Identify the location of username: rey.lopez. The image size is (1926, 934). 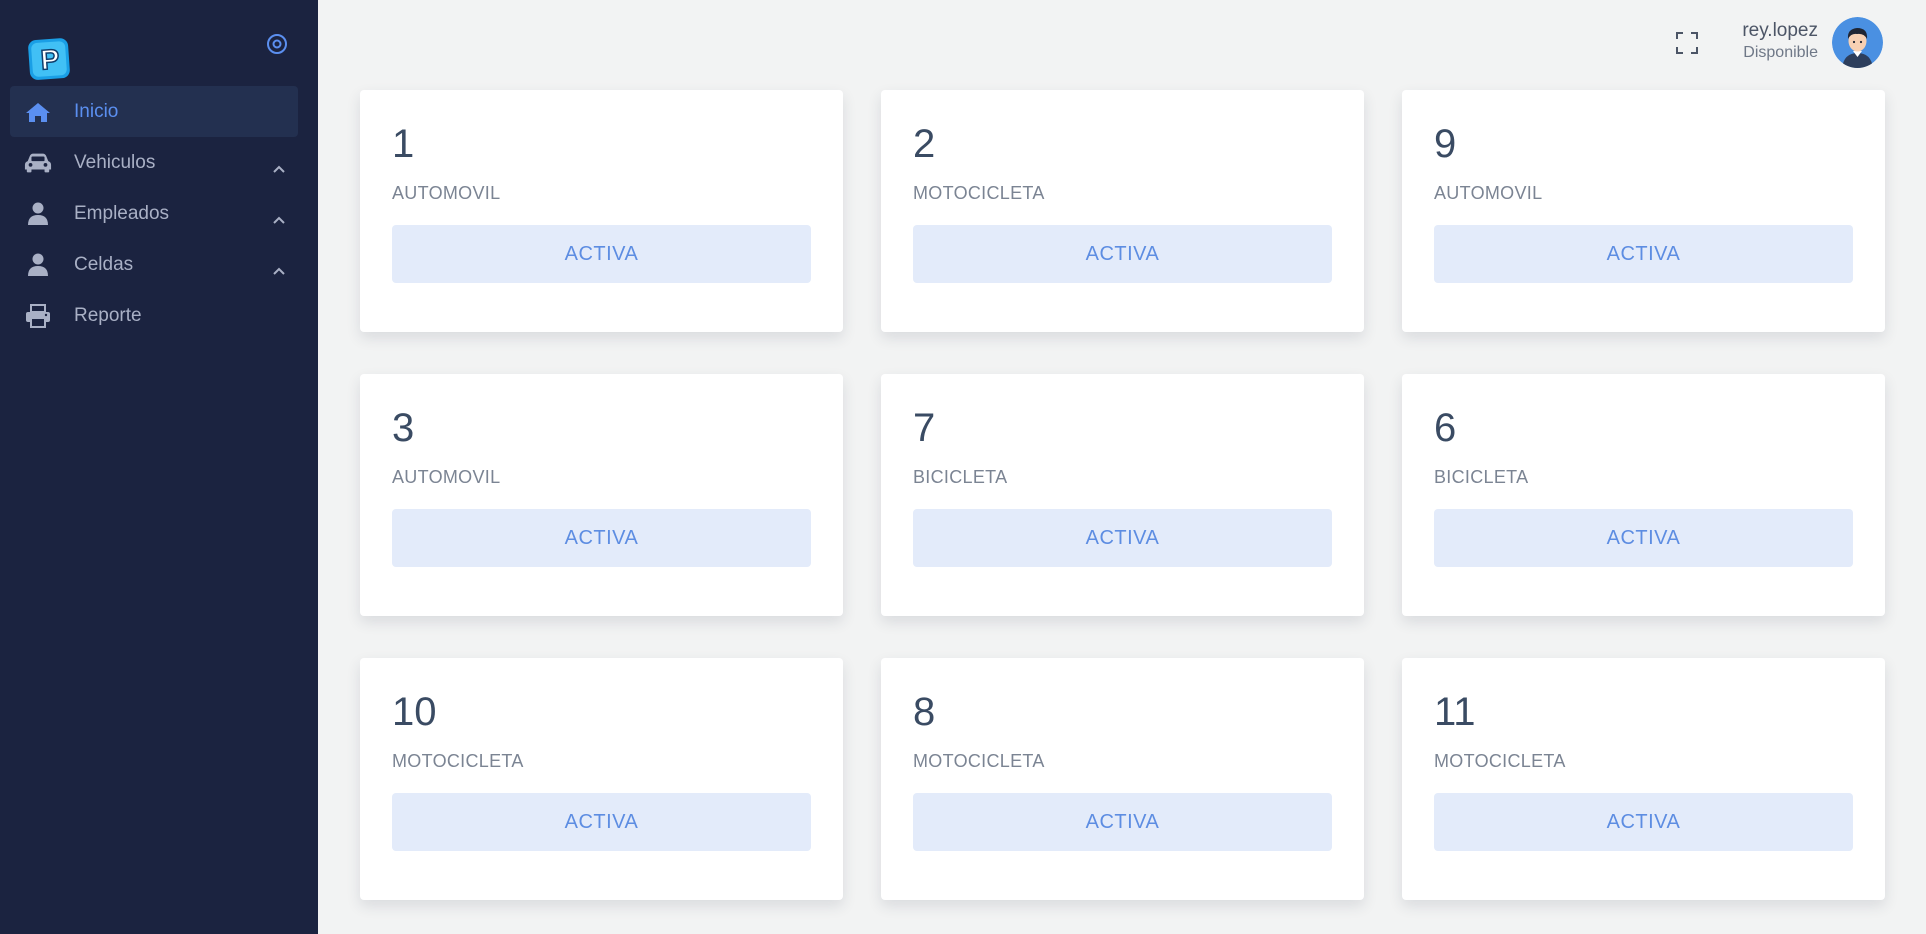
(1780, 31).